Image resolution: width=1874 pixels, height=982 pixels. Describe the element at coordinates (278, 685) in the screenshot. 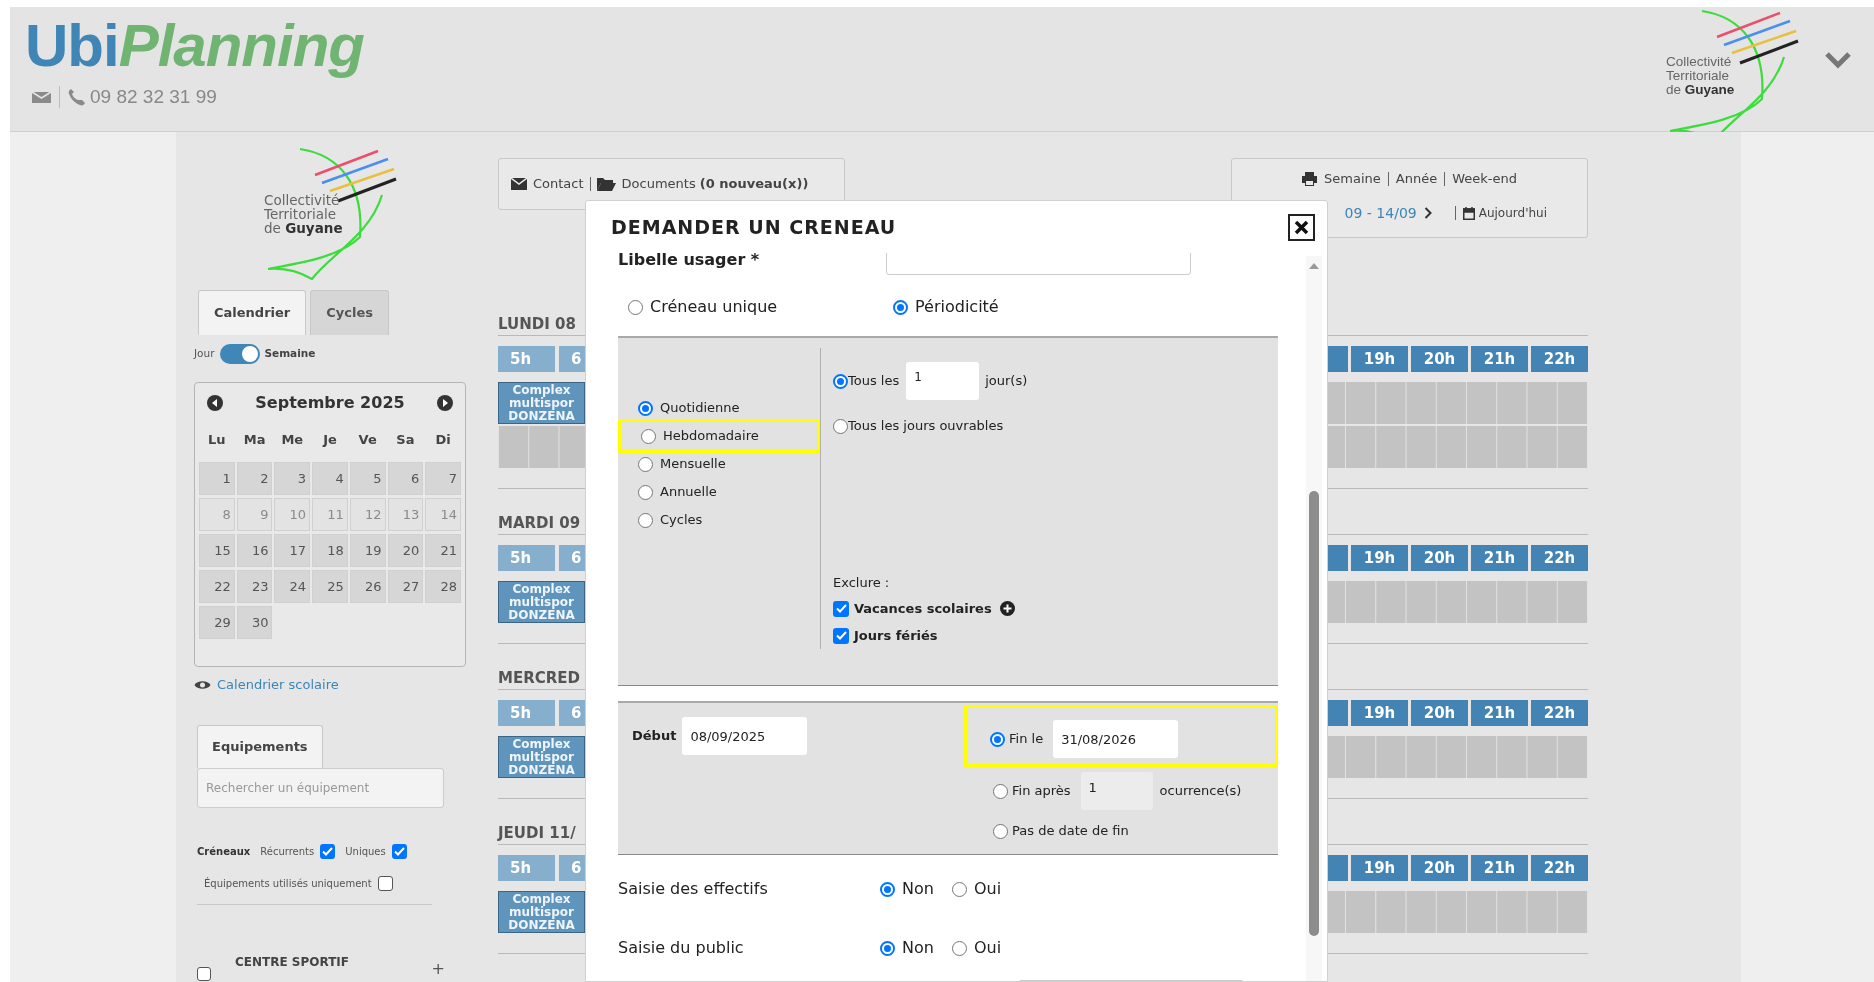

I see `school-calendar-link: Calendrier scolaire` at that location.